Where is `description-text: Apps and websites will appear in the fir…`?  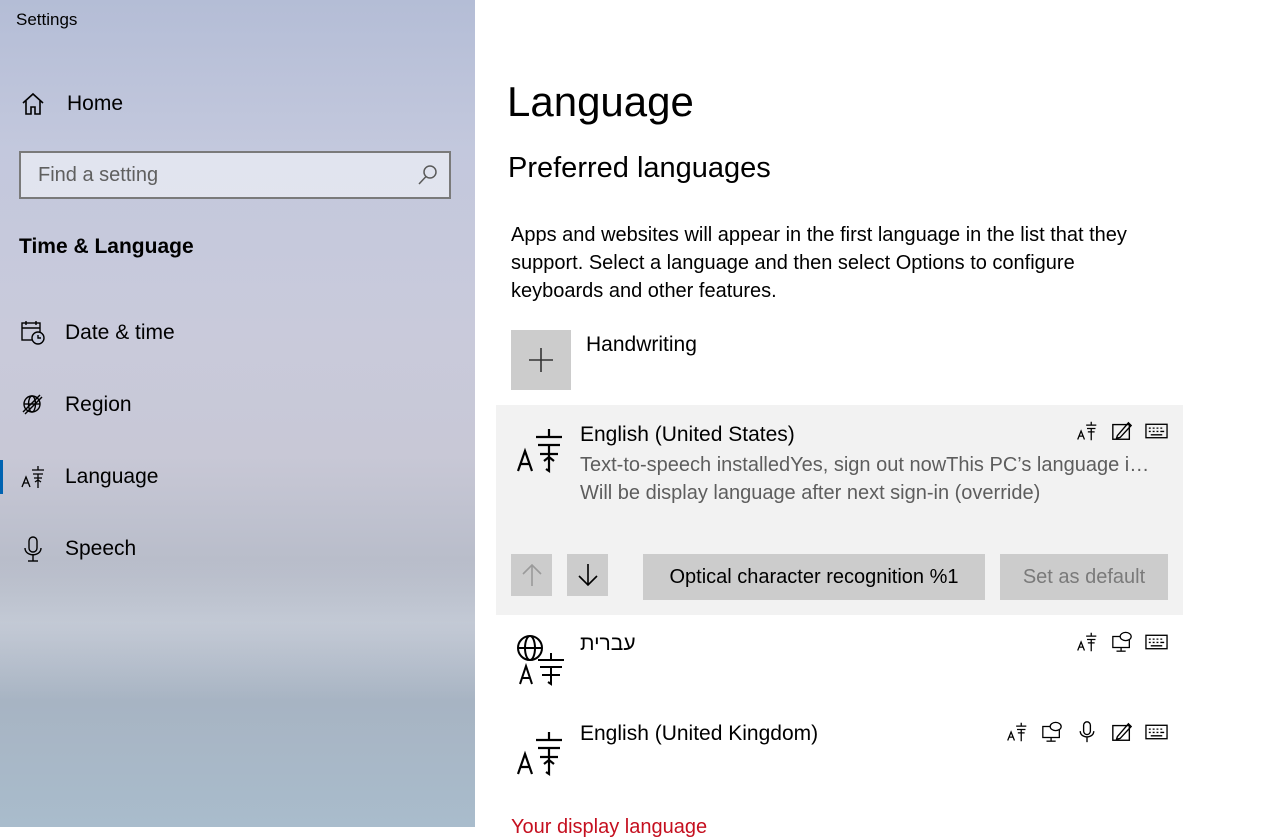 description-text: Apps and websites will appear in the fir… is located at coordinates (819, 263).